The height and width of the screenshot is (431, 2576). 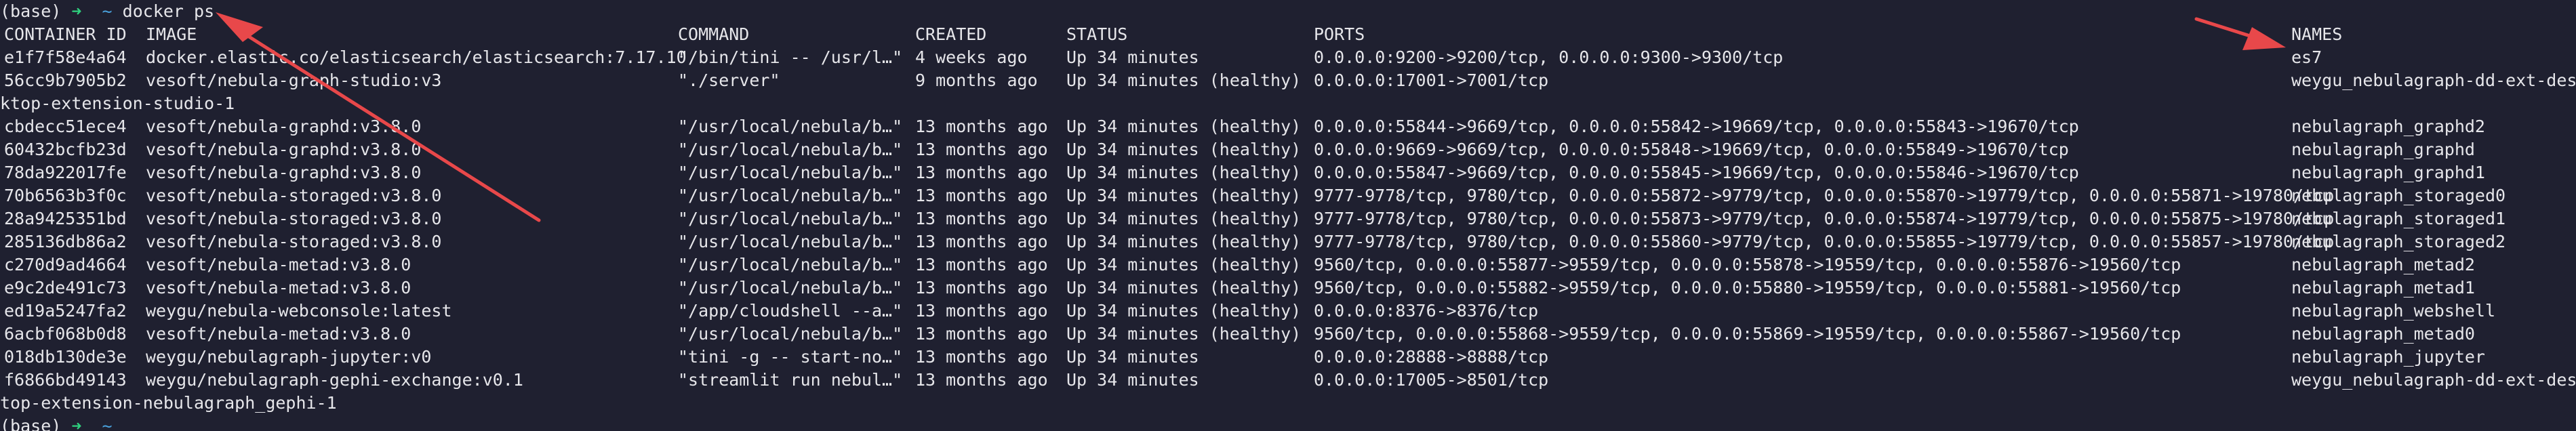 What do you see at coordinates (1431, 80) in the screenshot?
I see `cell-ports: 0.0.0.0:17001->7001/tcp` at bounding box center [1431, 80].